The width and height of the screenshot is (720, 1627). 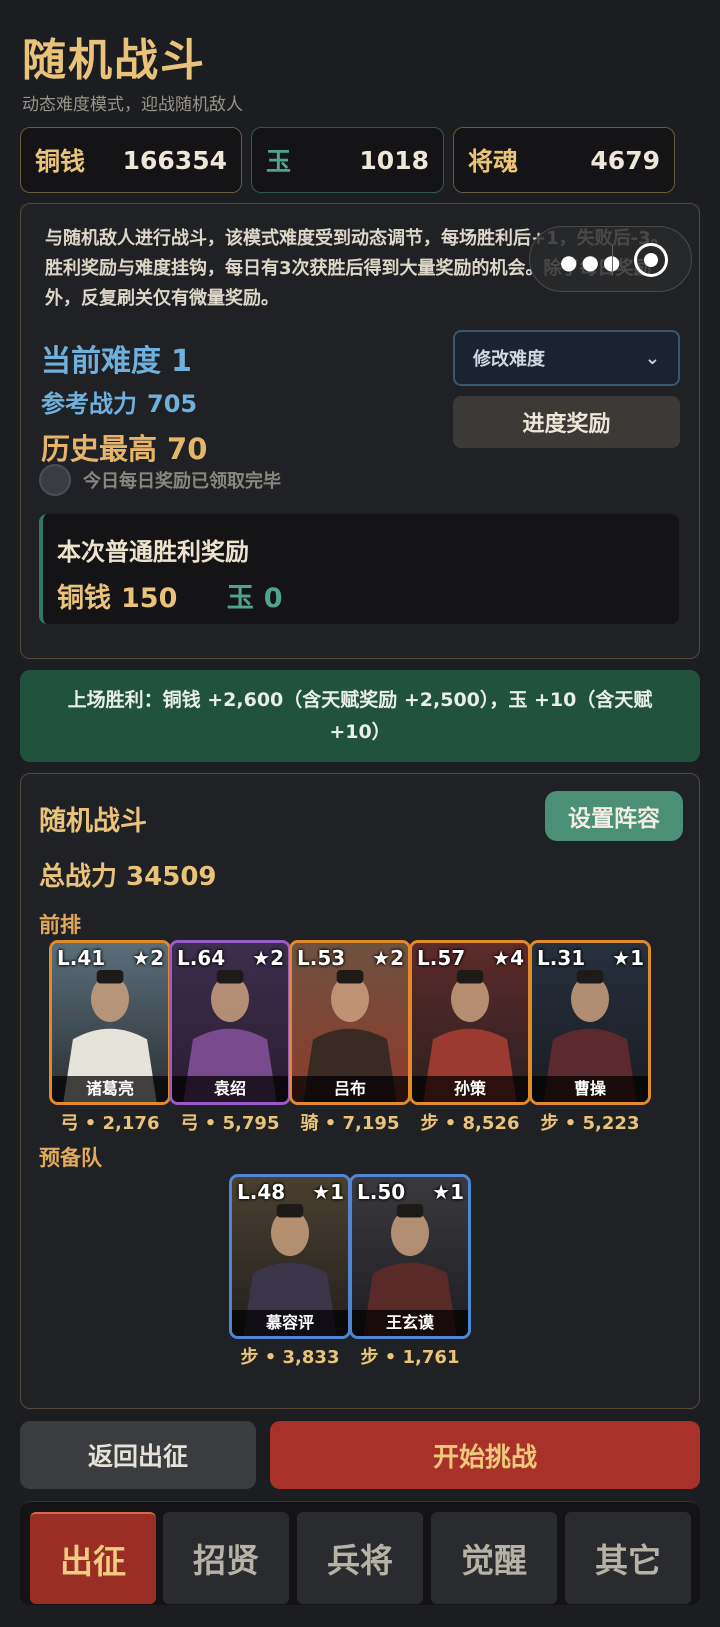 I want to click on general-name: 王玄谟, so click(x=410, y=1323).